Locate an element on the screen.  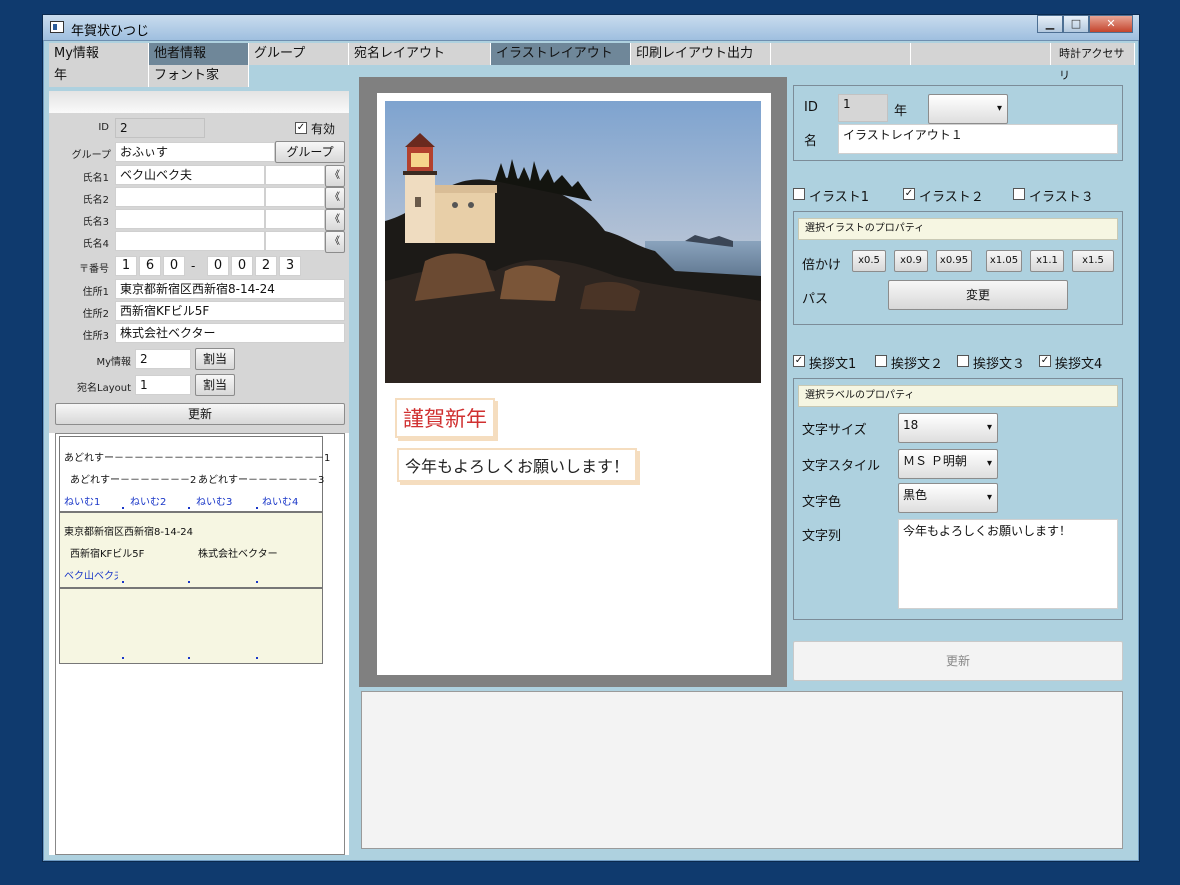
address1-label: 住所1 is located at coordinates (95, 292).